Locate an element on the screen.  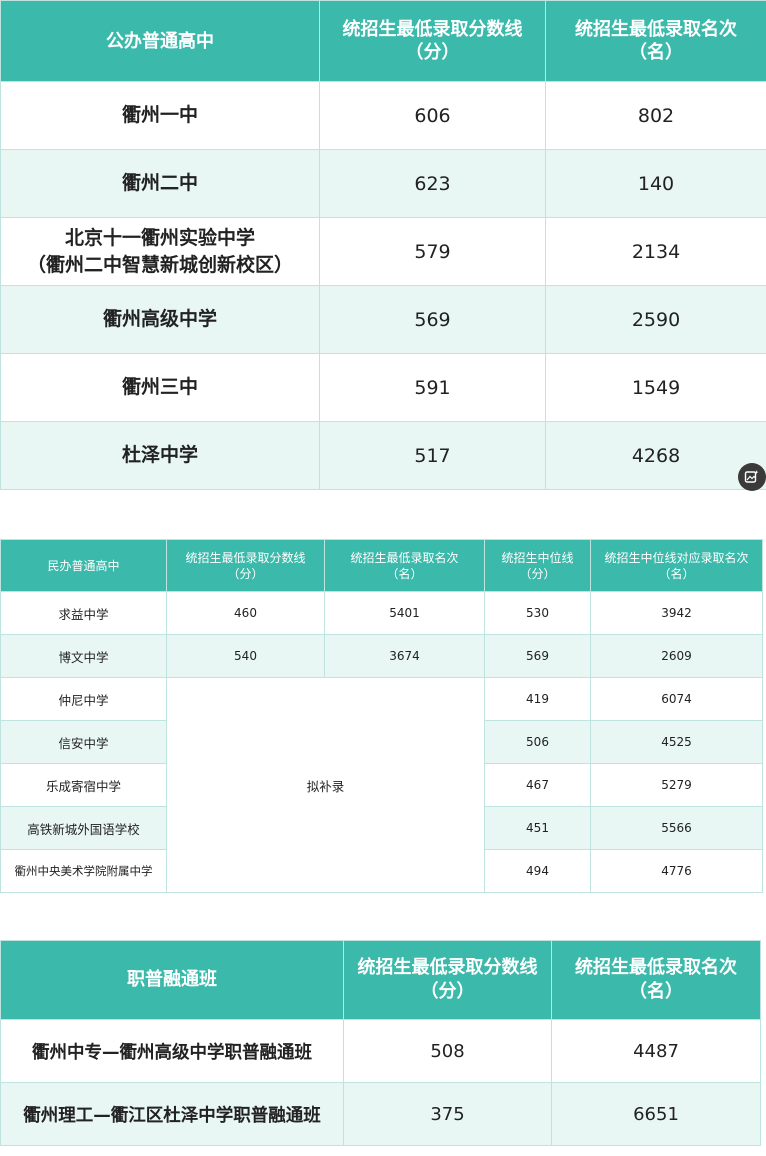
median-rank: 6074 is located at coordinates (676, 699).